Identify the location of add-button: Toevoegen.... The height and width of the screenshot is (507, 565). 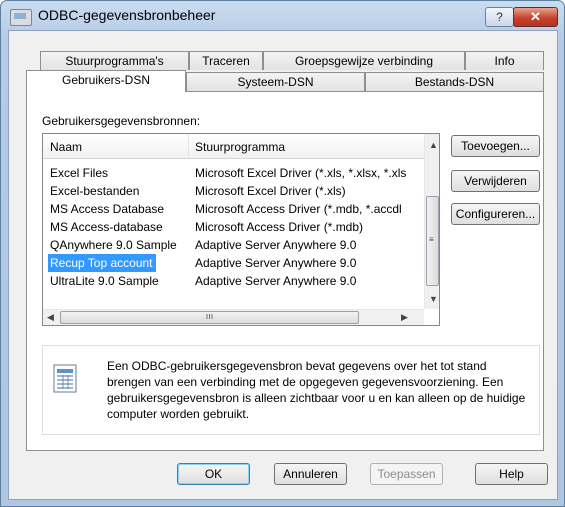
(495, 146).